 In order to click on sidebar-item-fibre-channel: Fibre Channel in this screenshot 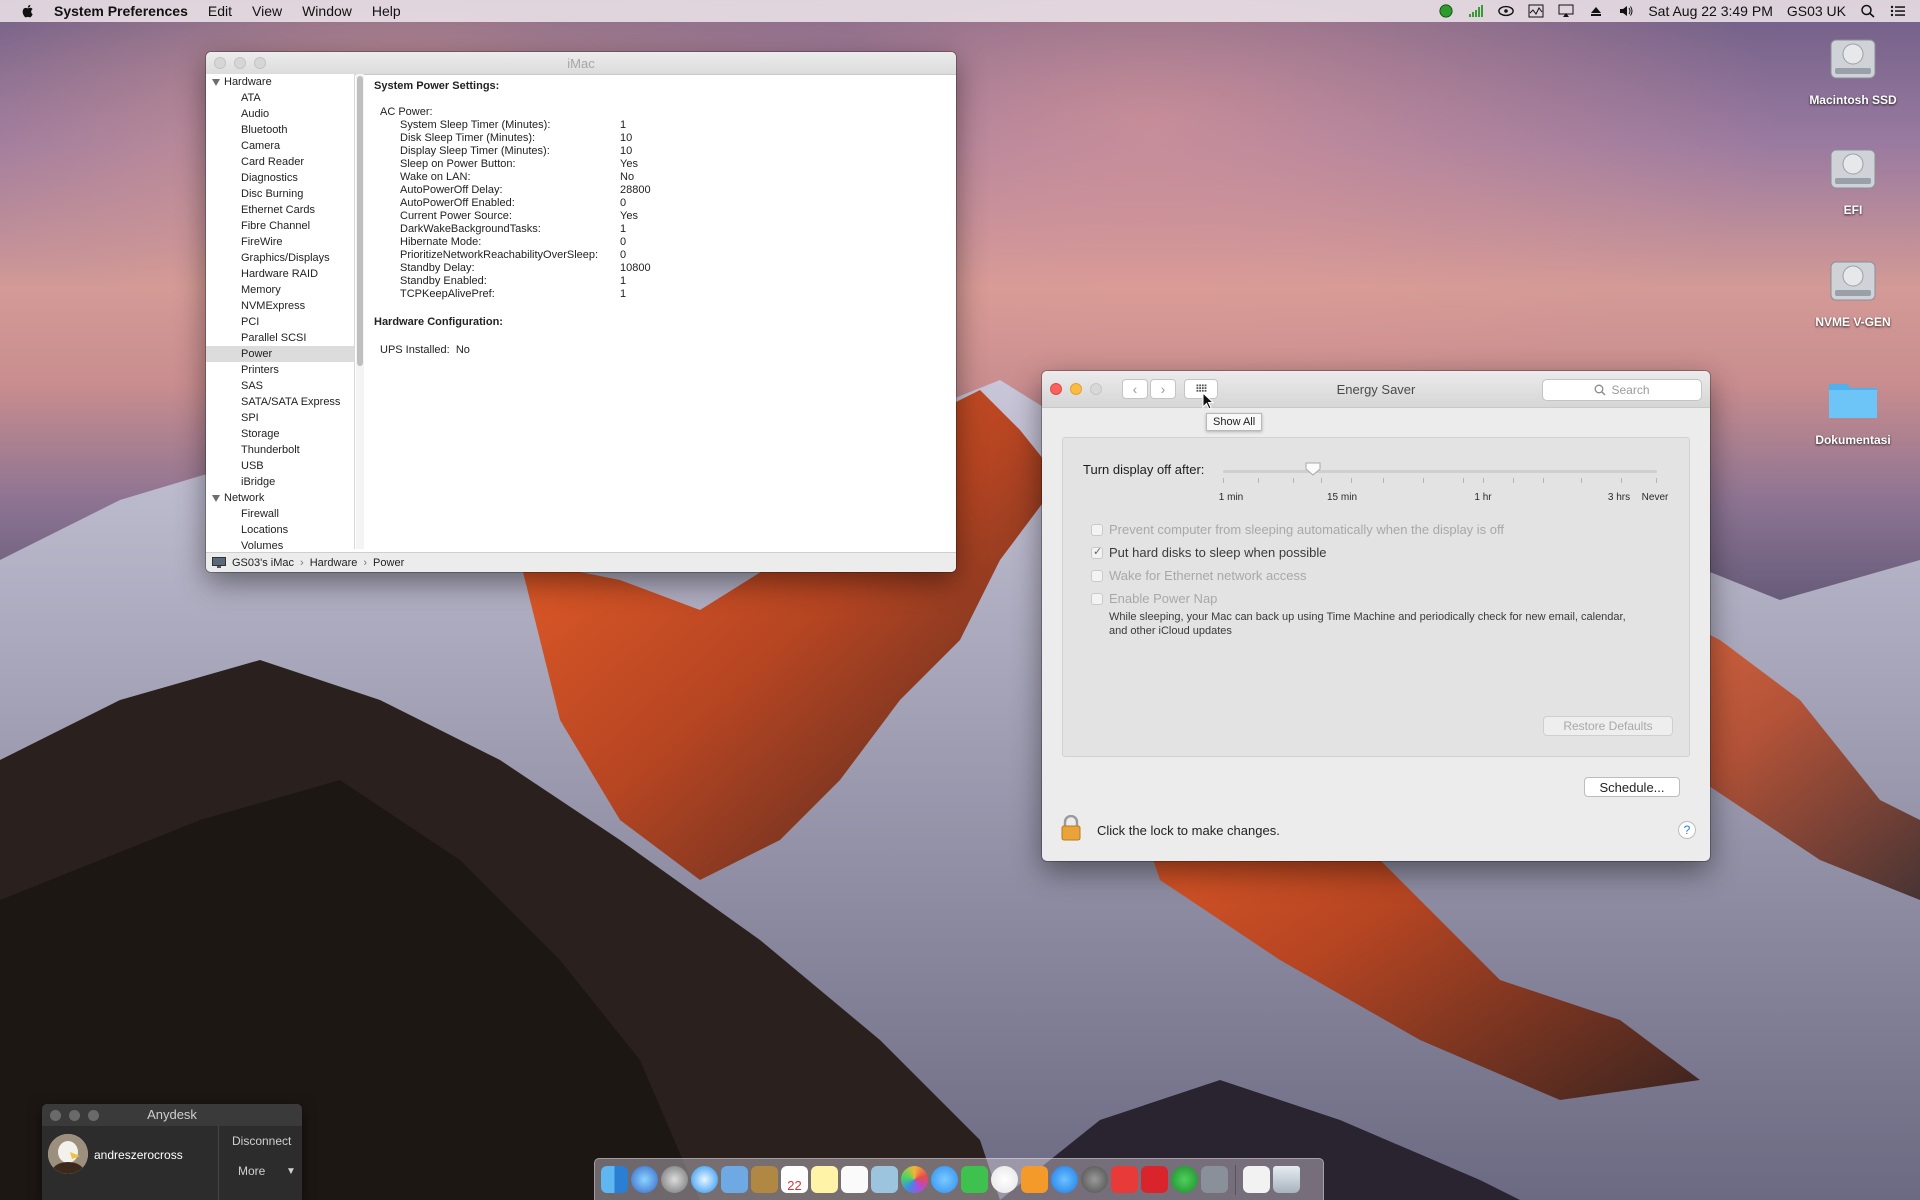, I will do `click(280, 226)`.